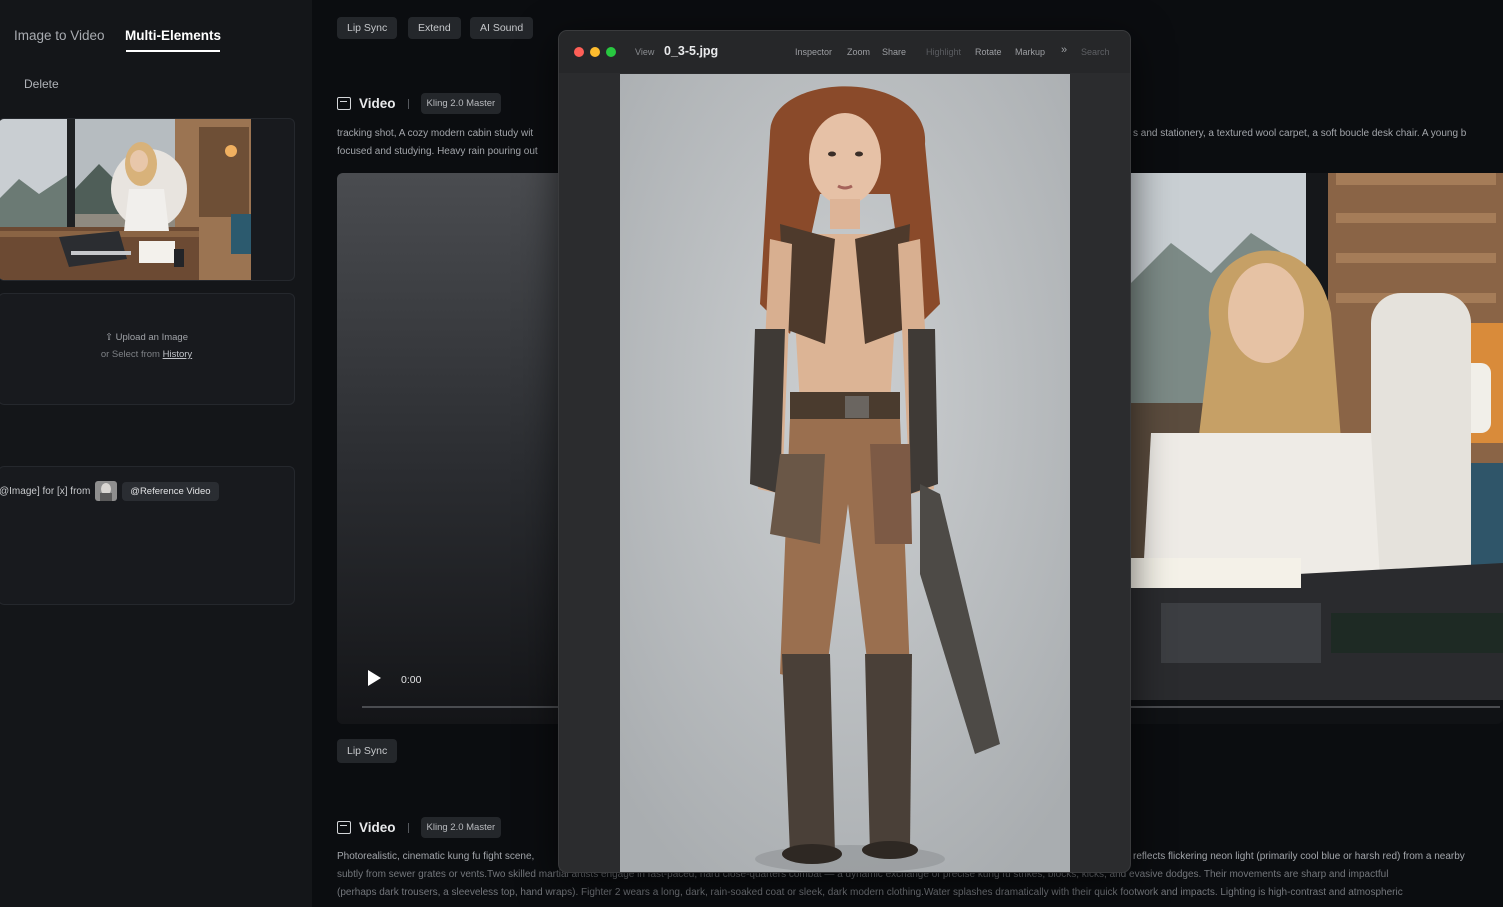  What do you see at coordinates (367, 751) in the screenshot?
I see `lip-sync-button: Lip Sync` at bounding box center [367, 751].